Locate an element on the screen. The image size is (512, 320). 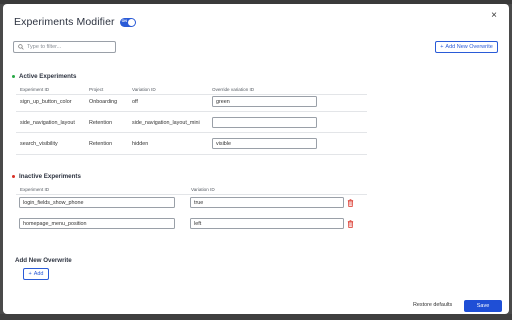
active-experiments-heading: Active Experiments is located at coordinates (44, 76).